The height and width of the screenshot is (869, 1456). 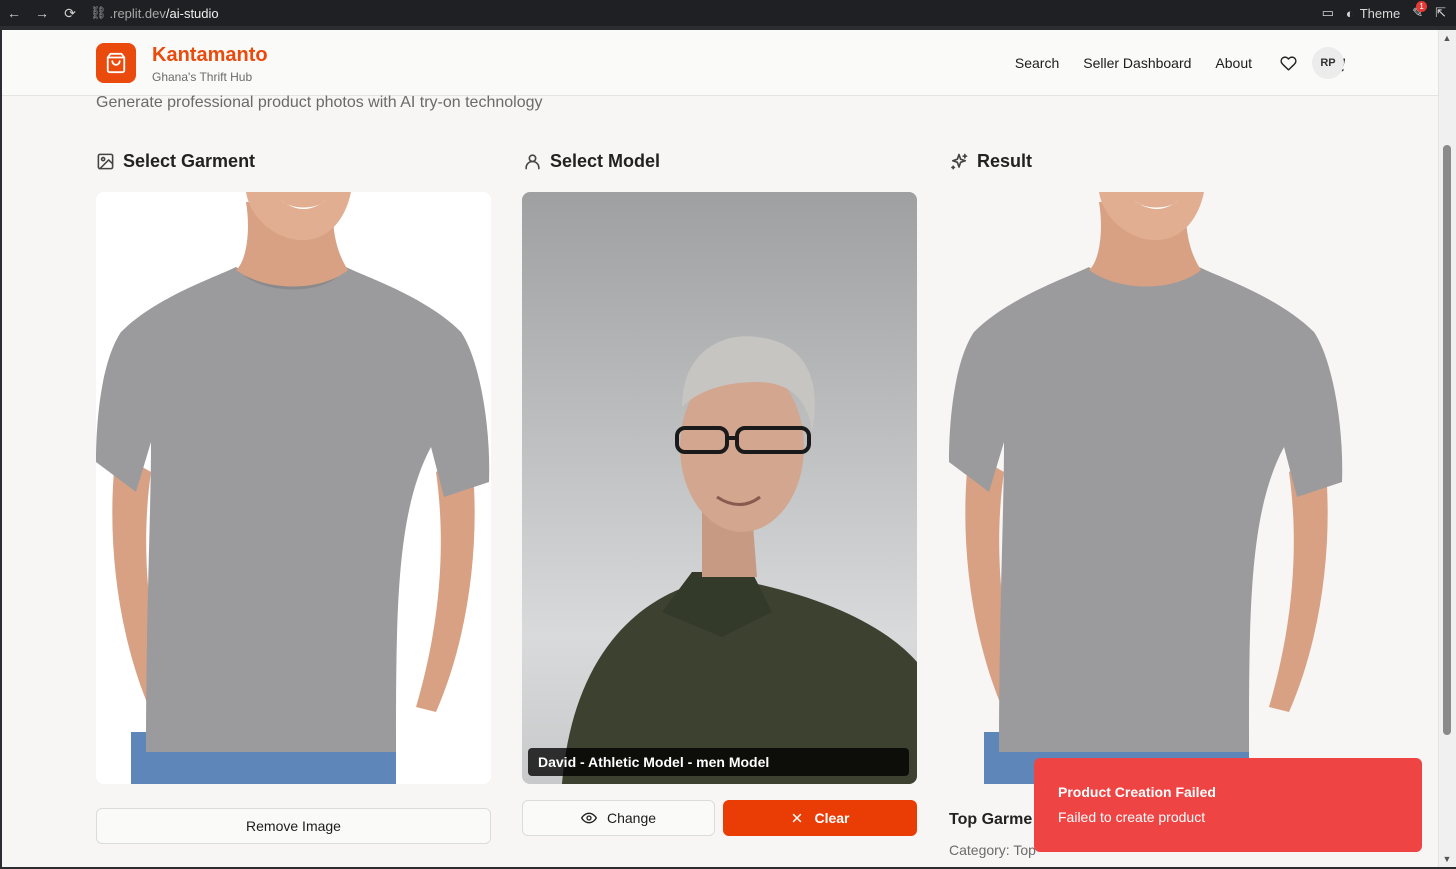 I want to click on model-title: Select Model, so click(x=605, y=161).